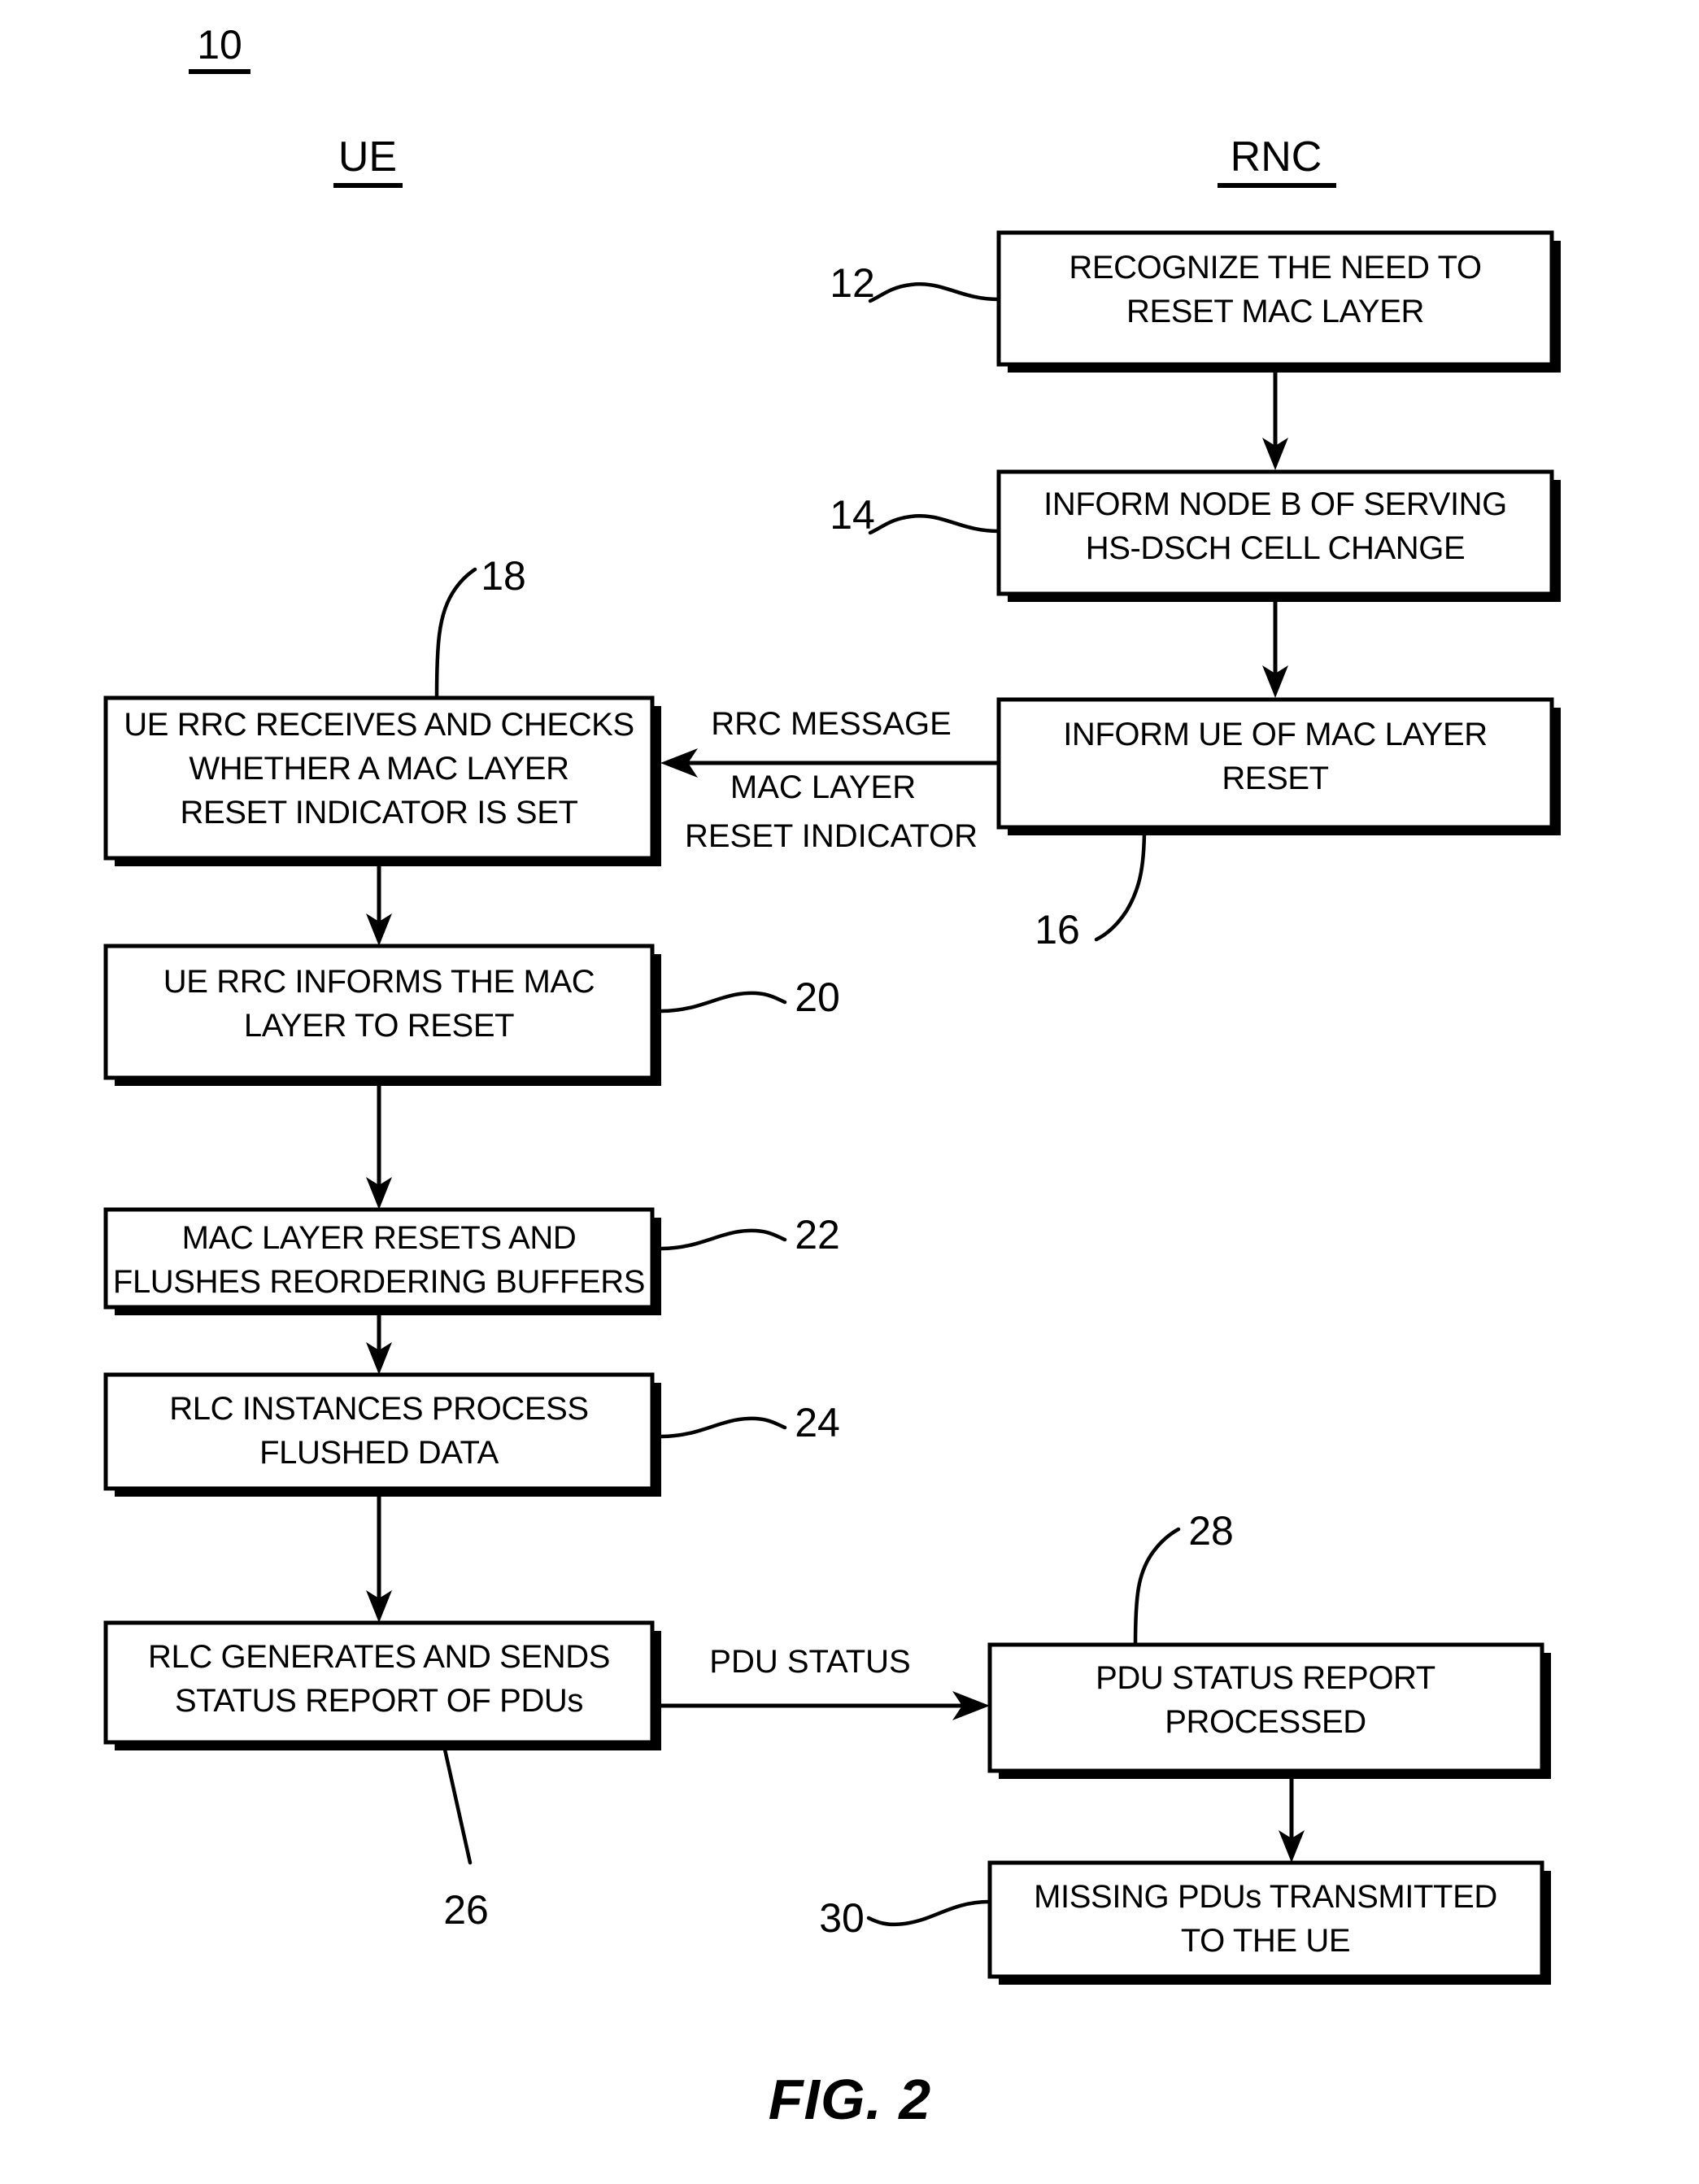 This screenshot has height=2184, width=1699. What do you see at coordinates (1276, 157) in the screenshot?
I see `column-heading-rnc-label: RNC` at bounding box center [1276, 157].